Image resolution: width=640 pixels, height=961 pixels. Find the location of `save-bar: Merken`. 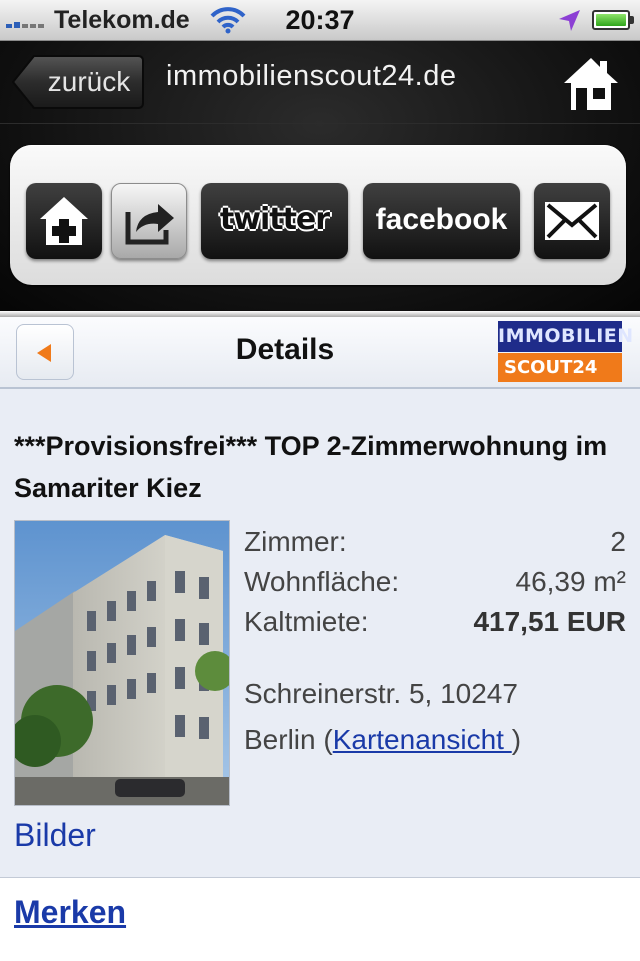

save-bar: Merken is located at coordinates (320, 919).